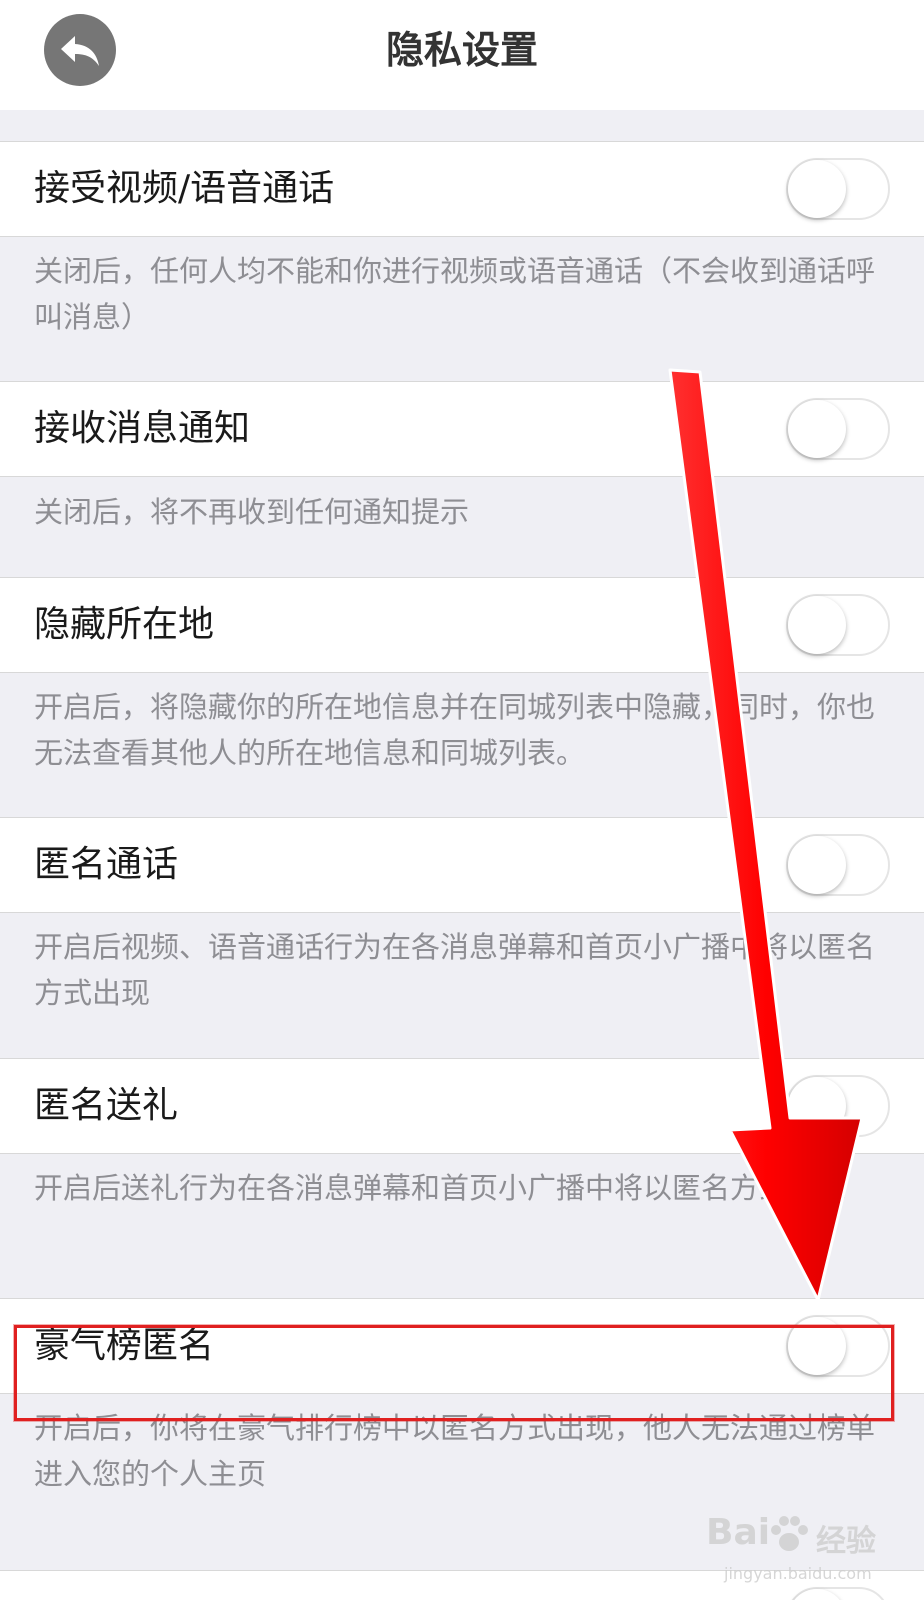 The image size is (924, 1600). What do you see at coordinates (455, 294) in the screenshot?
I see `setting-description: 关闭后，任何人均不能和你进行视频或语音通话（不会收到通话呼叫消息）` at bounding box center [455, 294].